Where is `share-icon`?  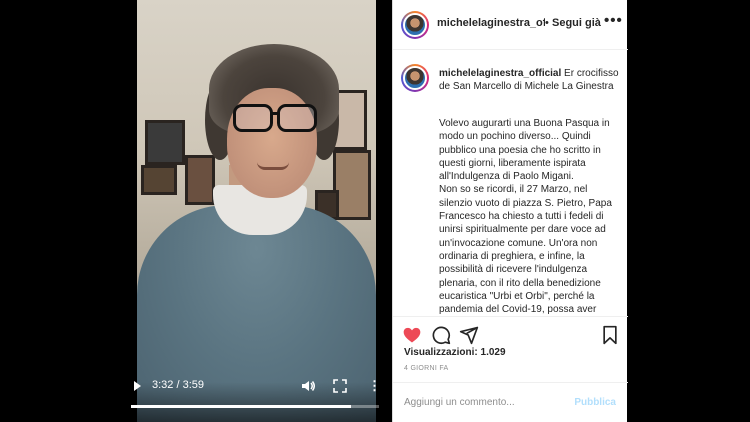
share-icon is located at coordinates (469, 335).